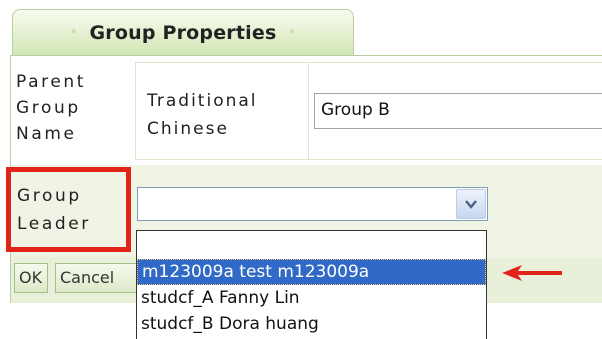  What do you see at coordinates (46, 134) in the screenshot?
I see `label-line: Name` at bounding box center [46, 134].